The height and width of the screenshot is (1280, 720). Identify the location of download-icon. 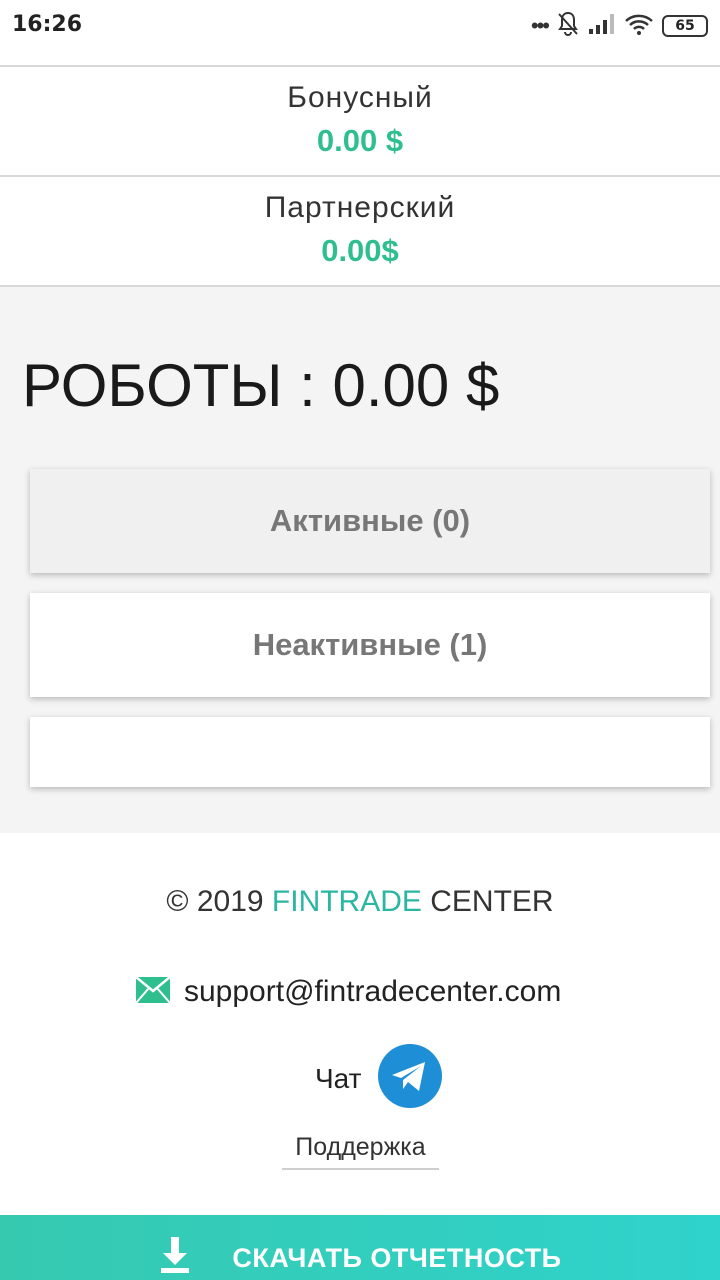
(175, 1255).